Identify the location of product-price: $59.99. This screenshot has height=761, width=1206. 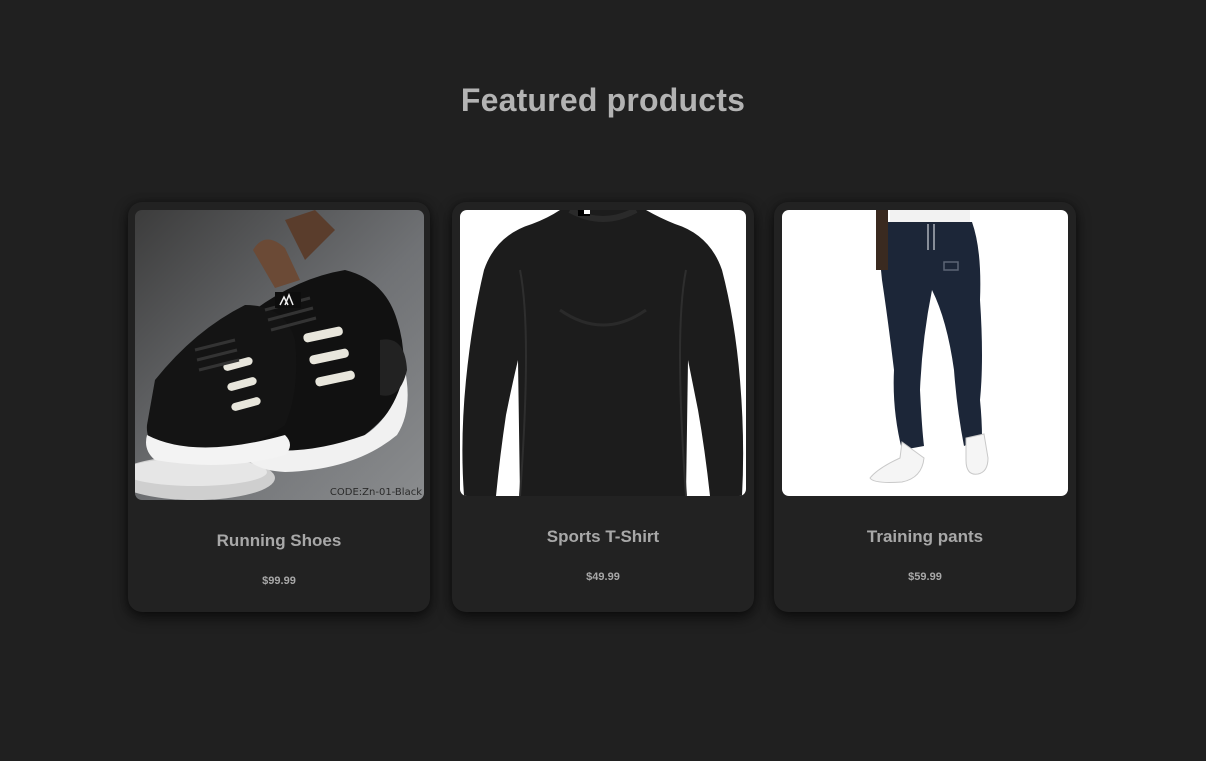
(925, 577).